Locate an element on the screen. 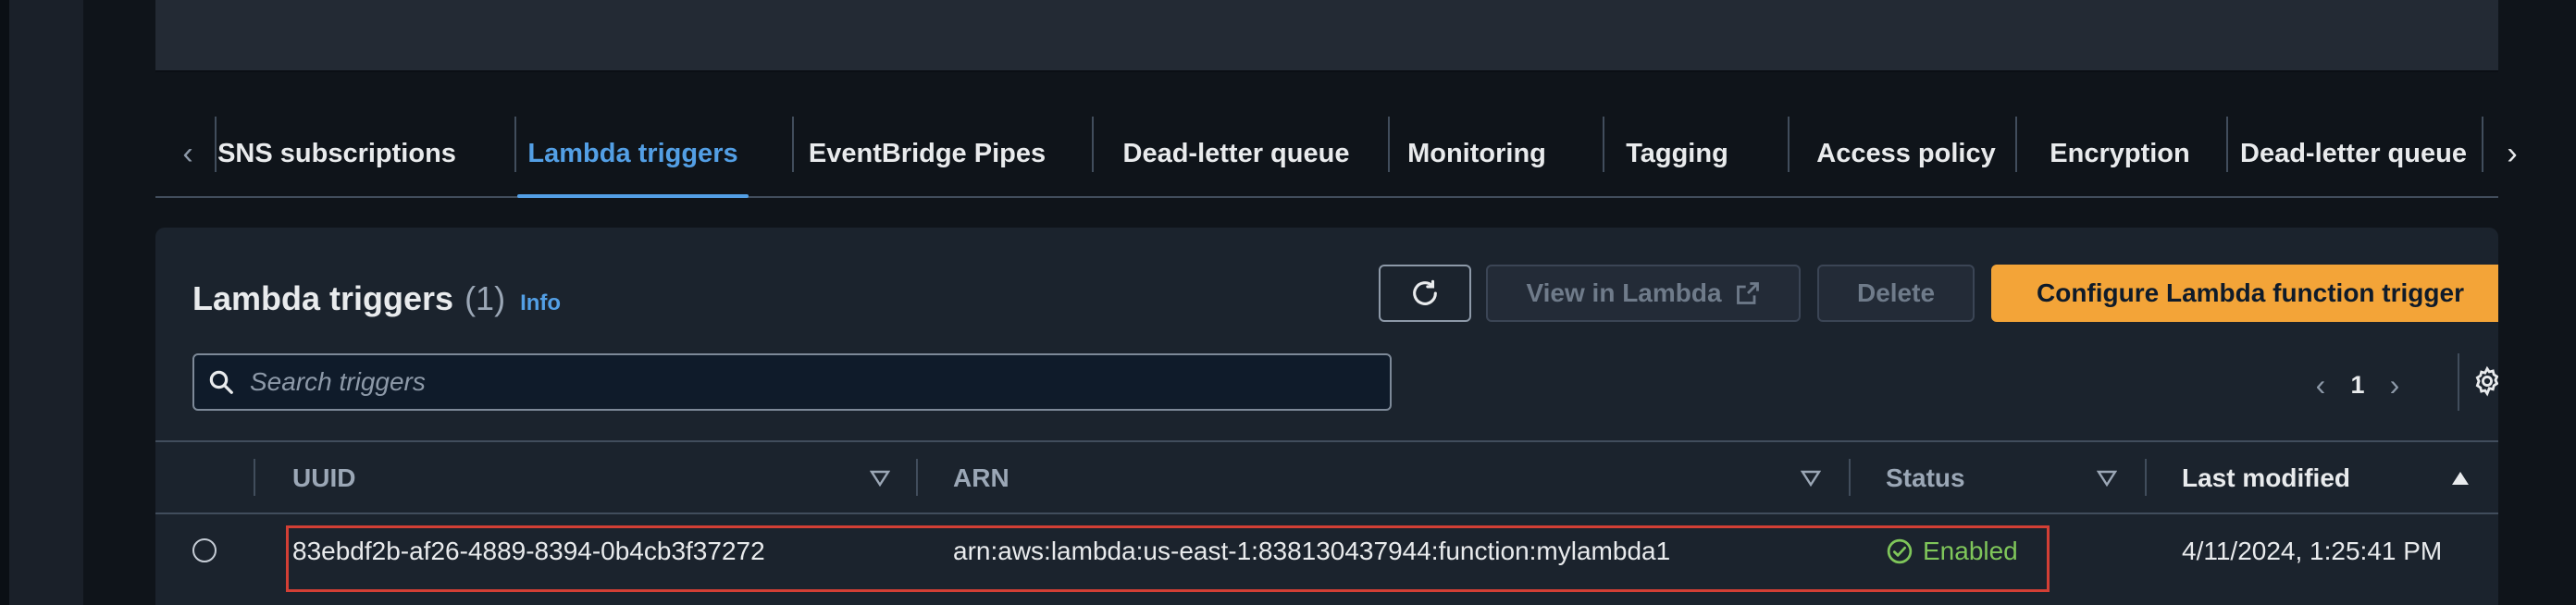 This screenshot has height=605, width=2576. last-modified-cell: 4/11/2024, 1:25:41 PM is located at coordinates (2312, 551).